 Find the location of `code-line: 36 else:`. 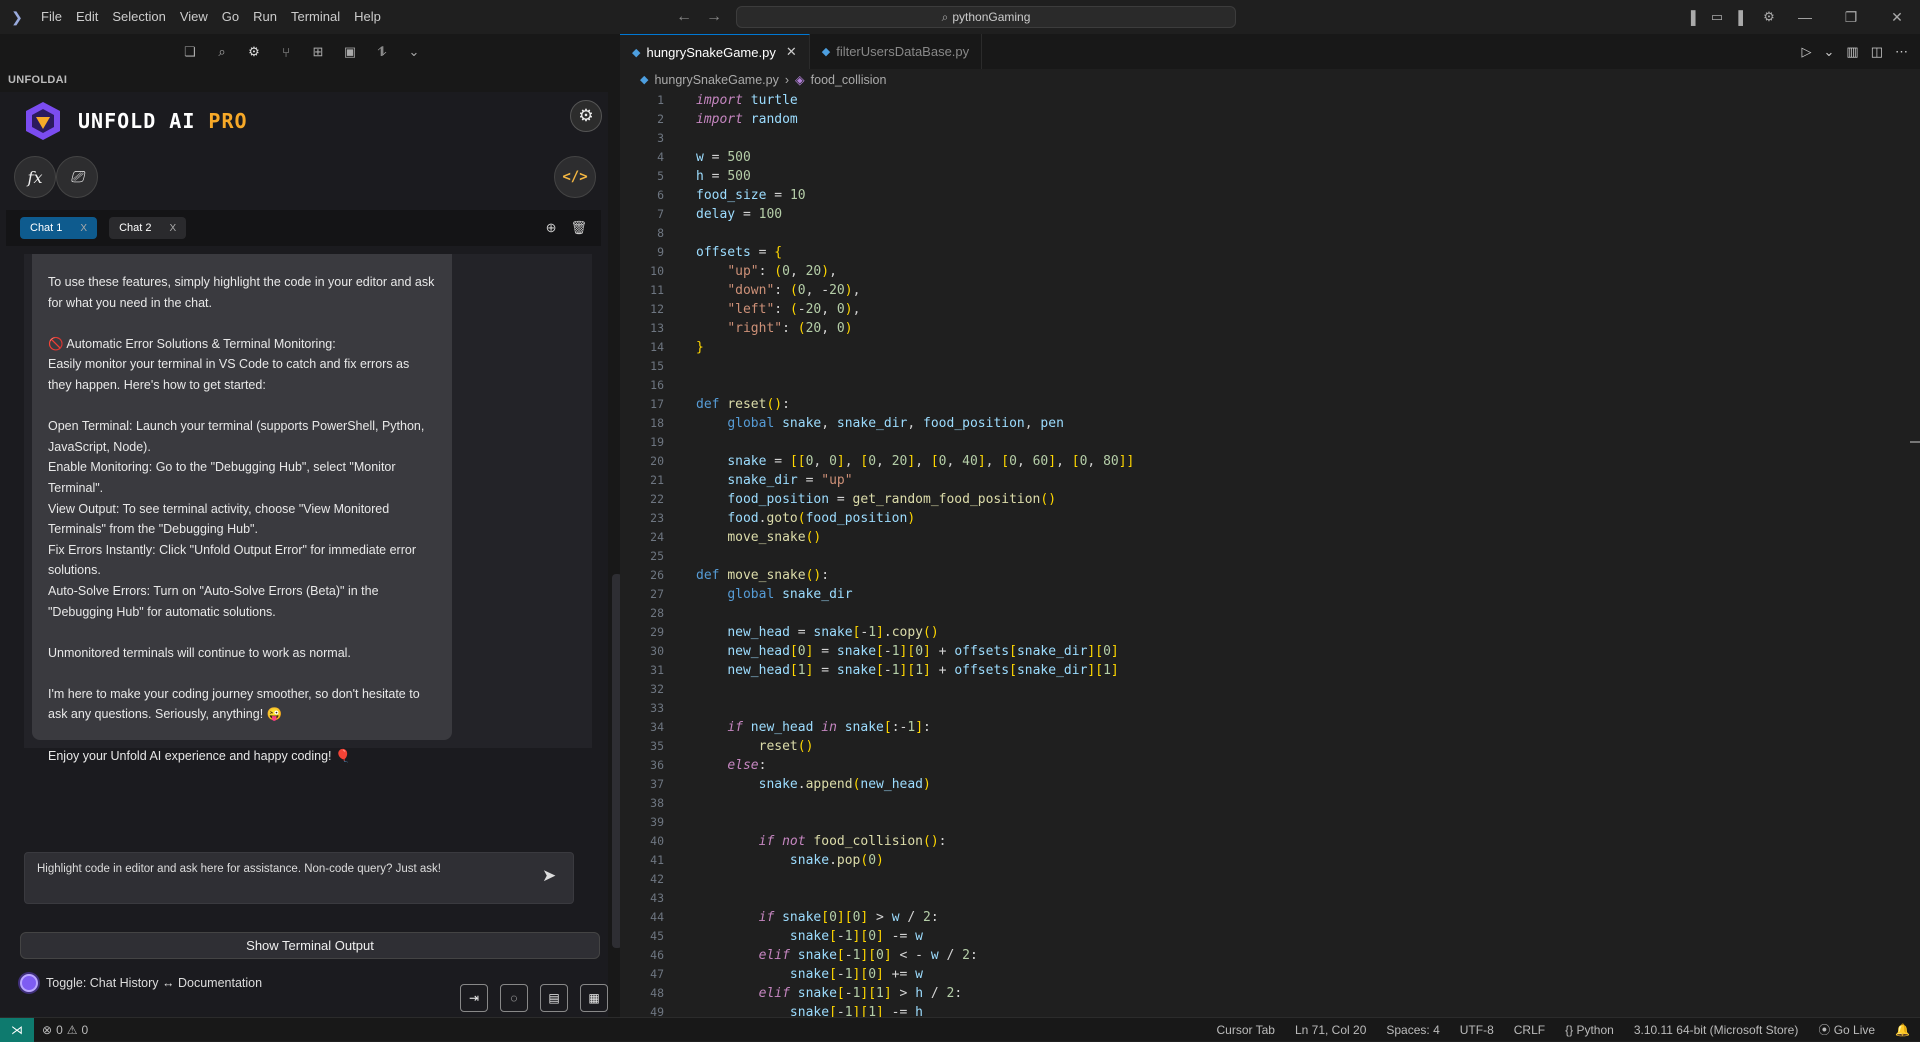

code-line: 36 else: is located at coordinates (1270, 765).